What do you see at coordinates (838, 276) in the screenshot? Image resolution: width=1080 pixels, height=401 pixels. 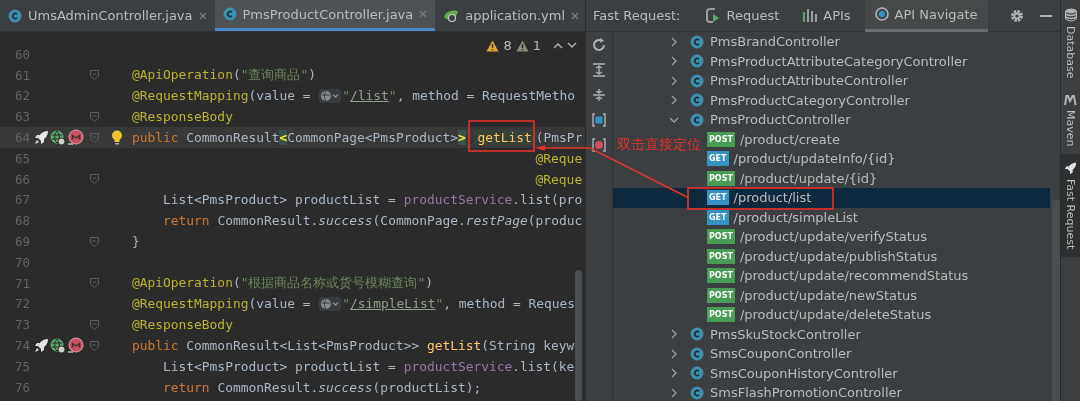 I see `tree-item: POST /product/update/recommendStatus` at bounding box center [838, 276].